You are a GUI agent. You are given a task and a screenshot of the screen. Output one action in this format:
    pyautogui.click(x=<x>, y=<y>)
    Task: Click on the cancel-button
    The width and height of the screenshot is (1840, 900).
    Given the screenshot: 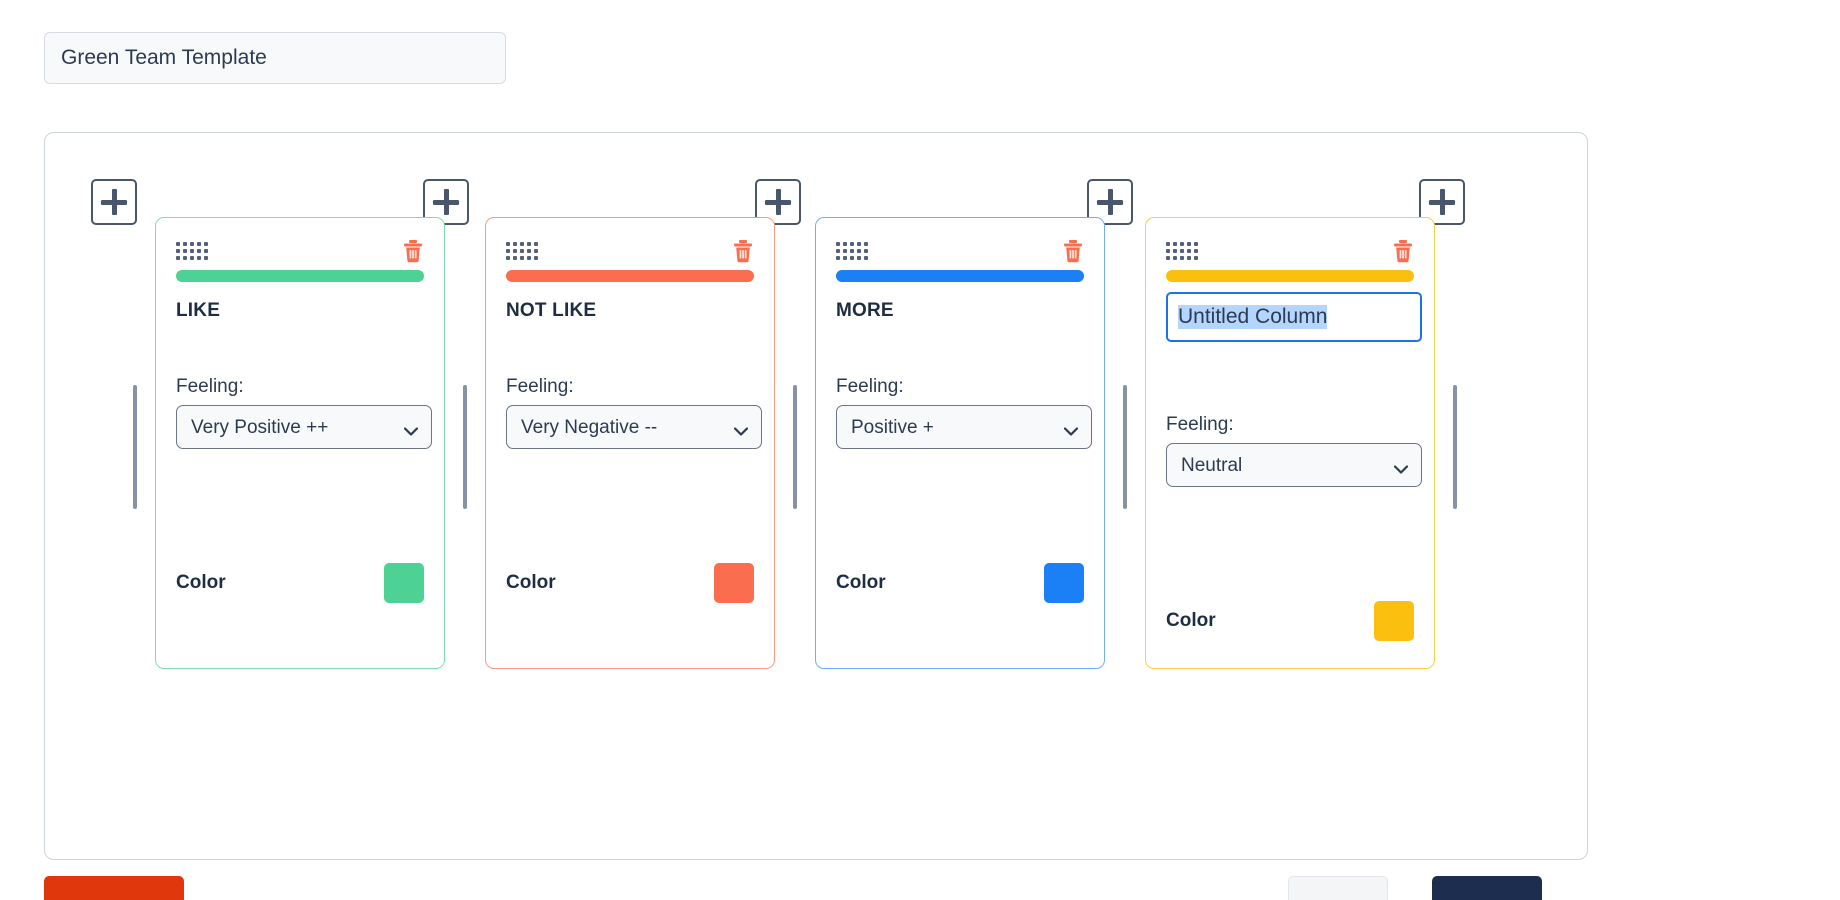 What is the action you would take?
    pyautogui.click(x=1338, y=888)
    